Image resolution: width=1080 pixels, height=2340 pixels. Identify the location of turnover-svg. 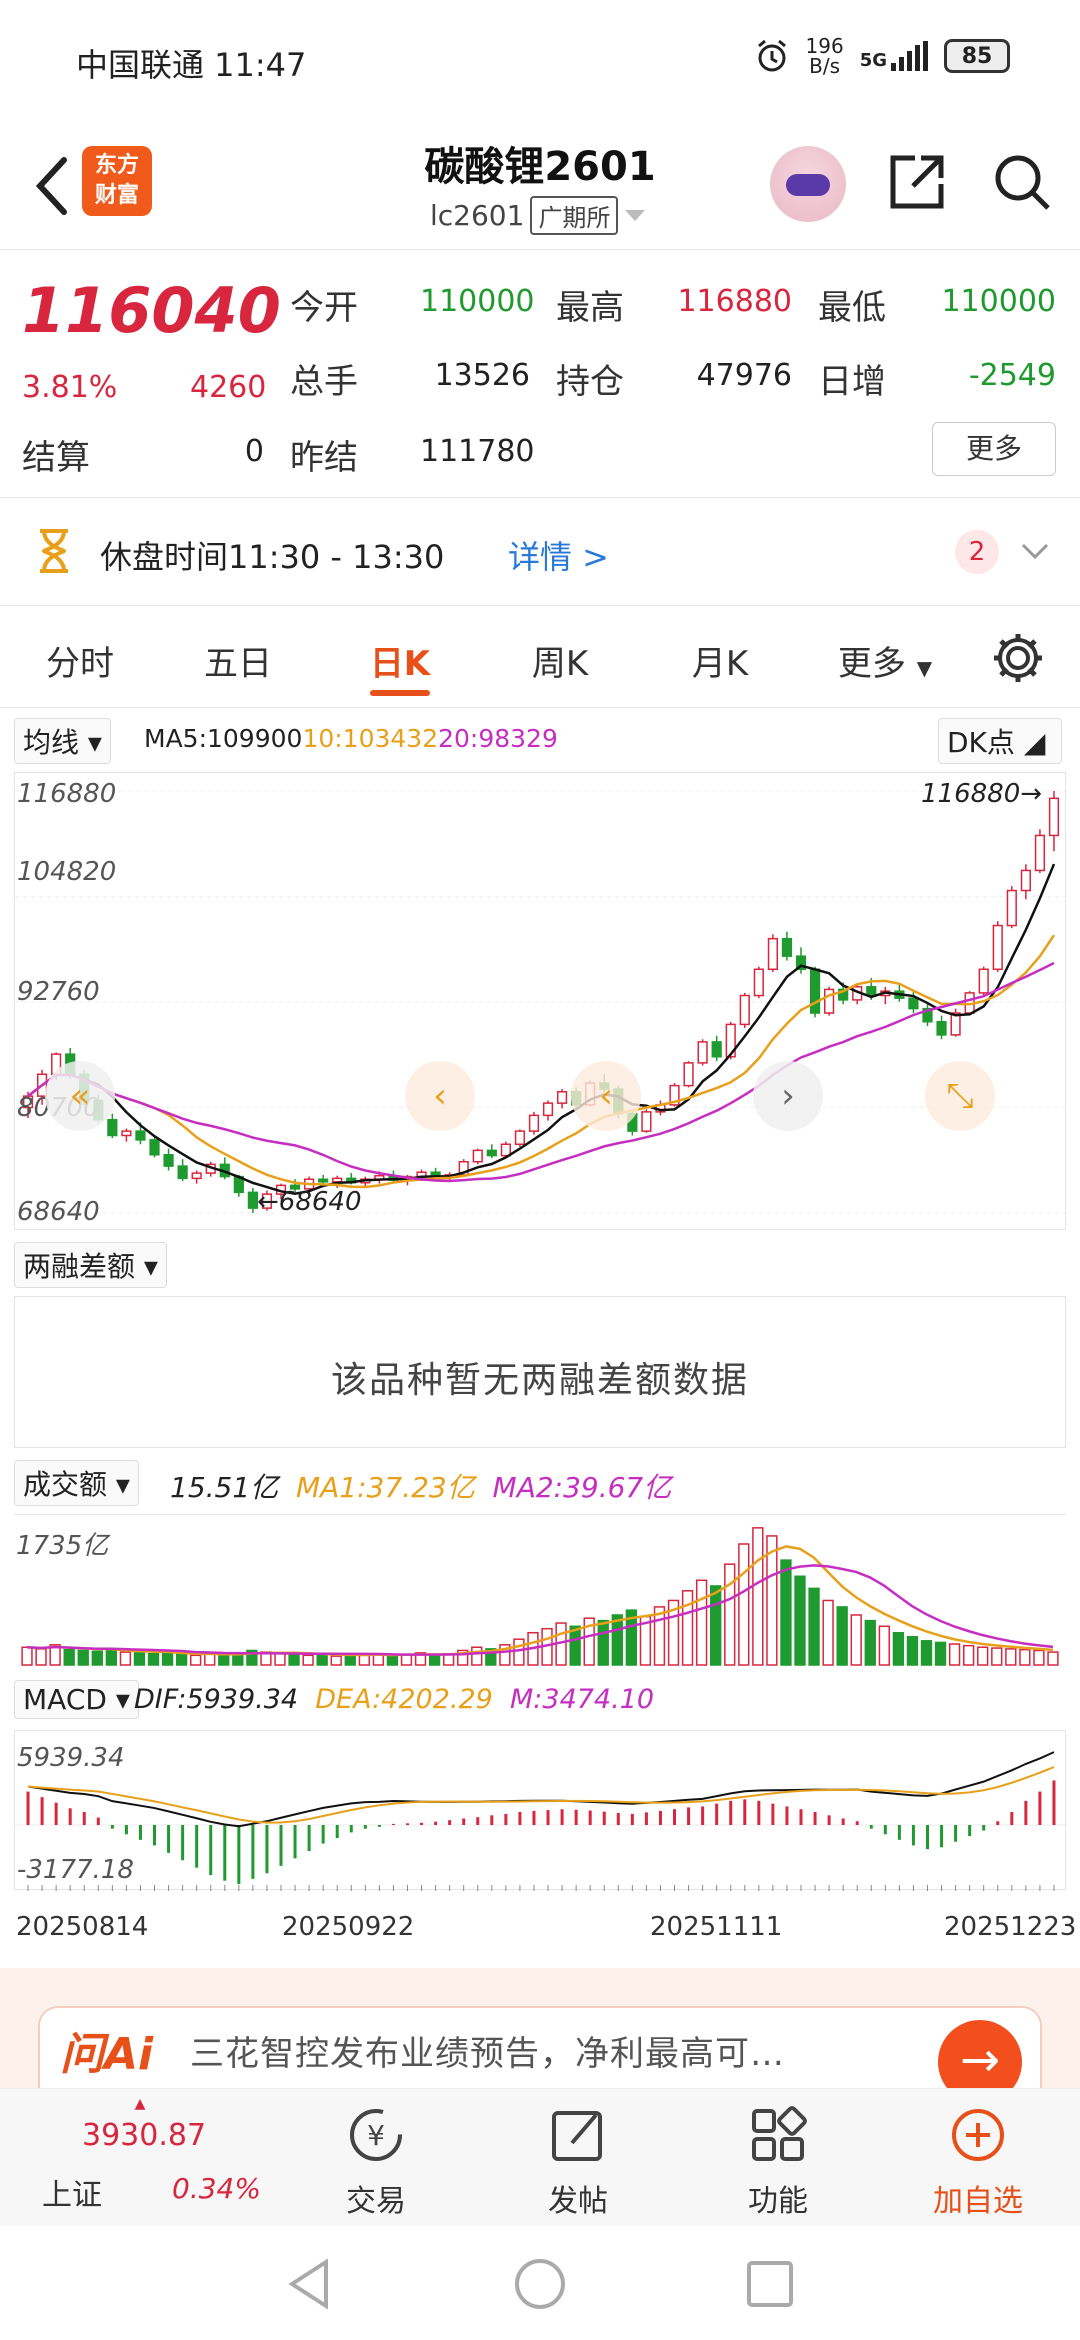
(540, 1596).